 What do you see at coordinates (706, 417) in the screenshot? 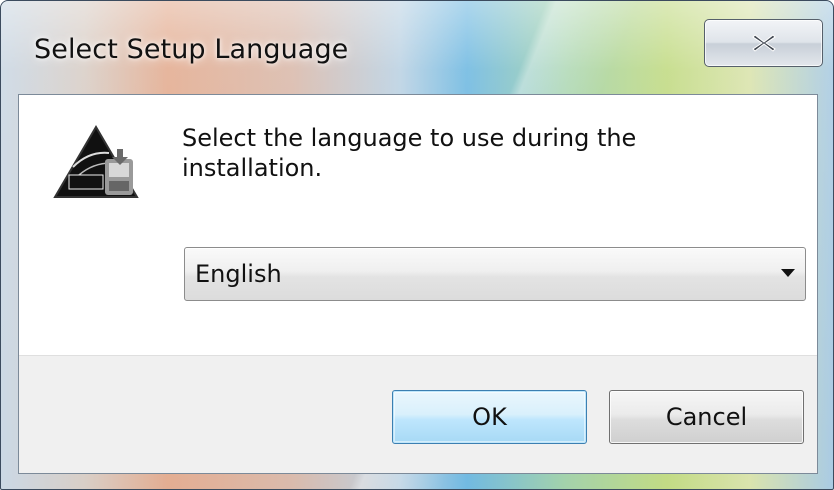
I see `cancel-button: Cancel` at bounding box center [706, 417].